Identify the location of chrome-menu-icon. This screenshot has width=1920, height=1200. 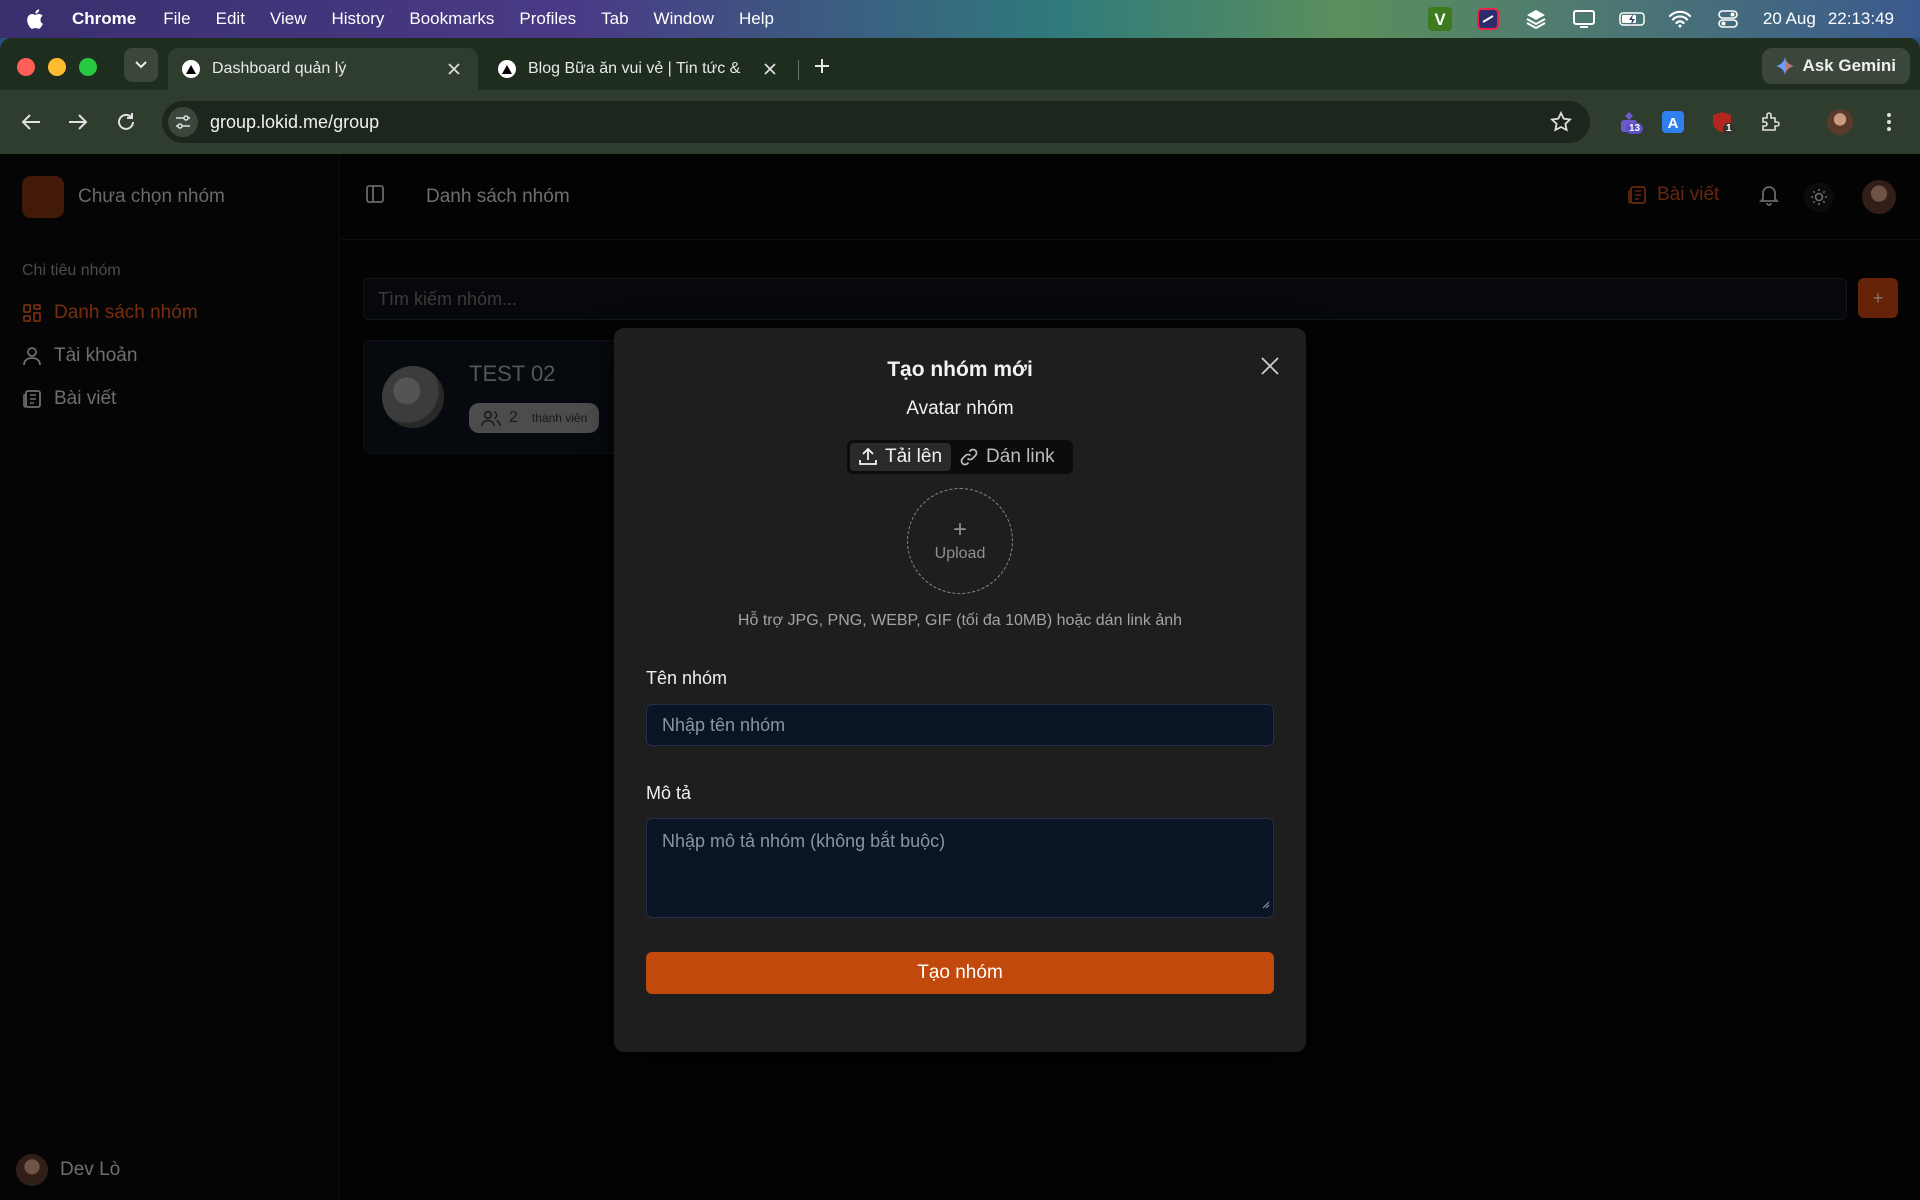
(1889, 122).